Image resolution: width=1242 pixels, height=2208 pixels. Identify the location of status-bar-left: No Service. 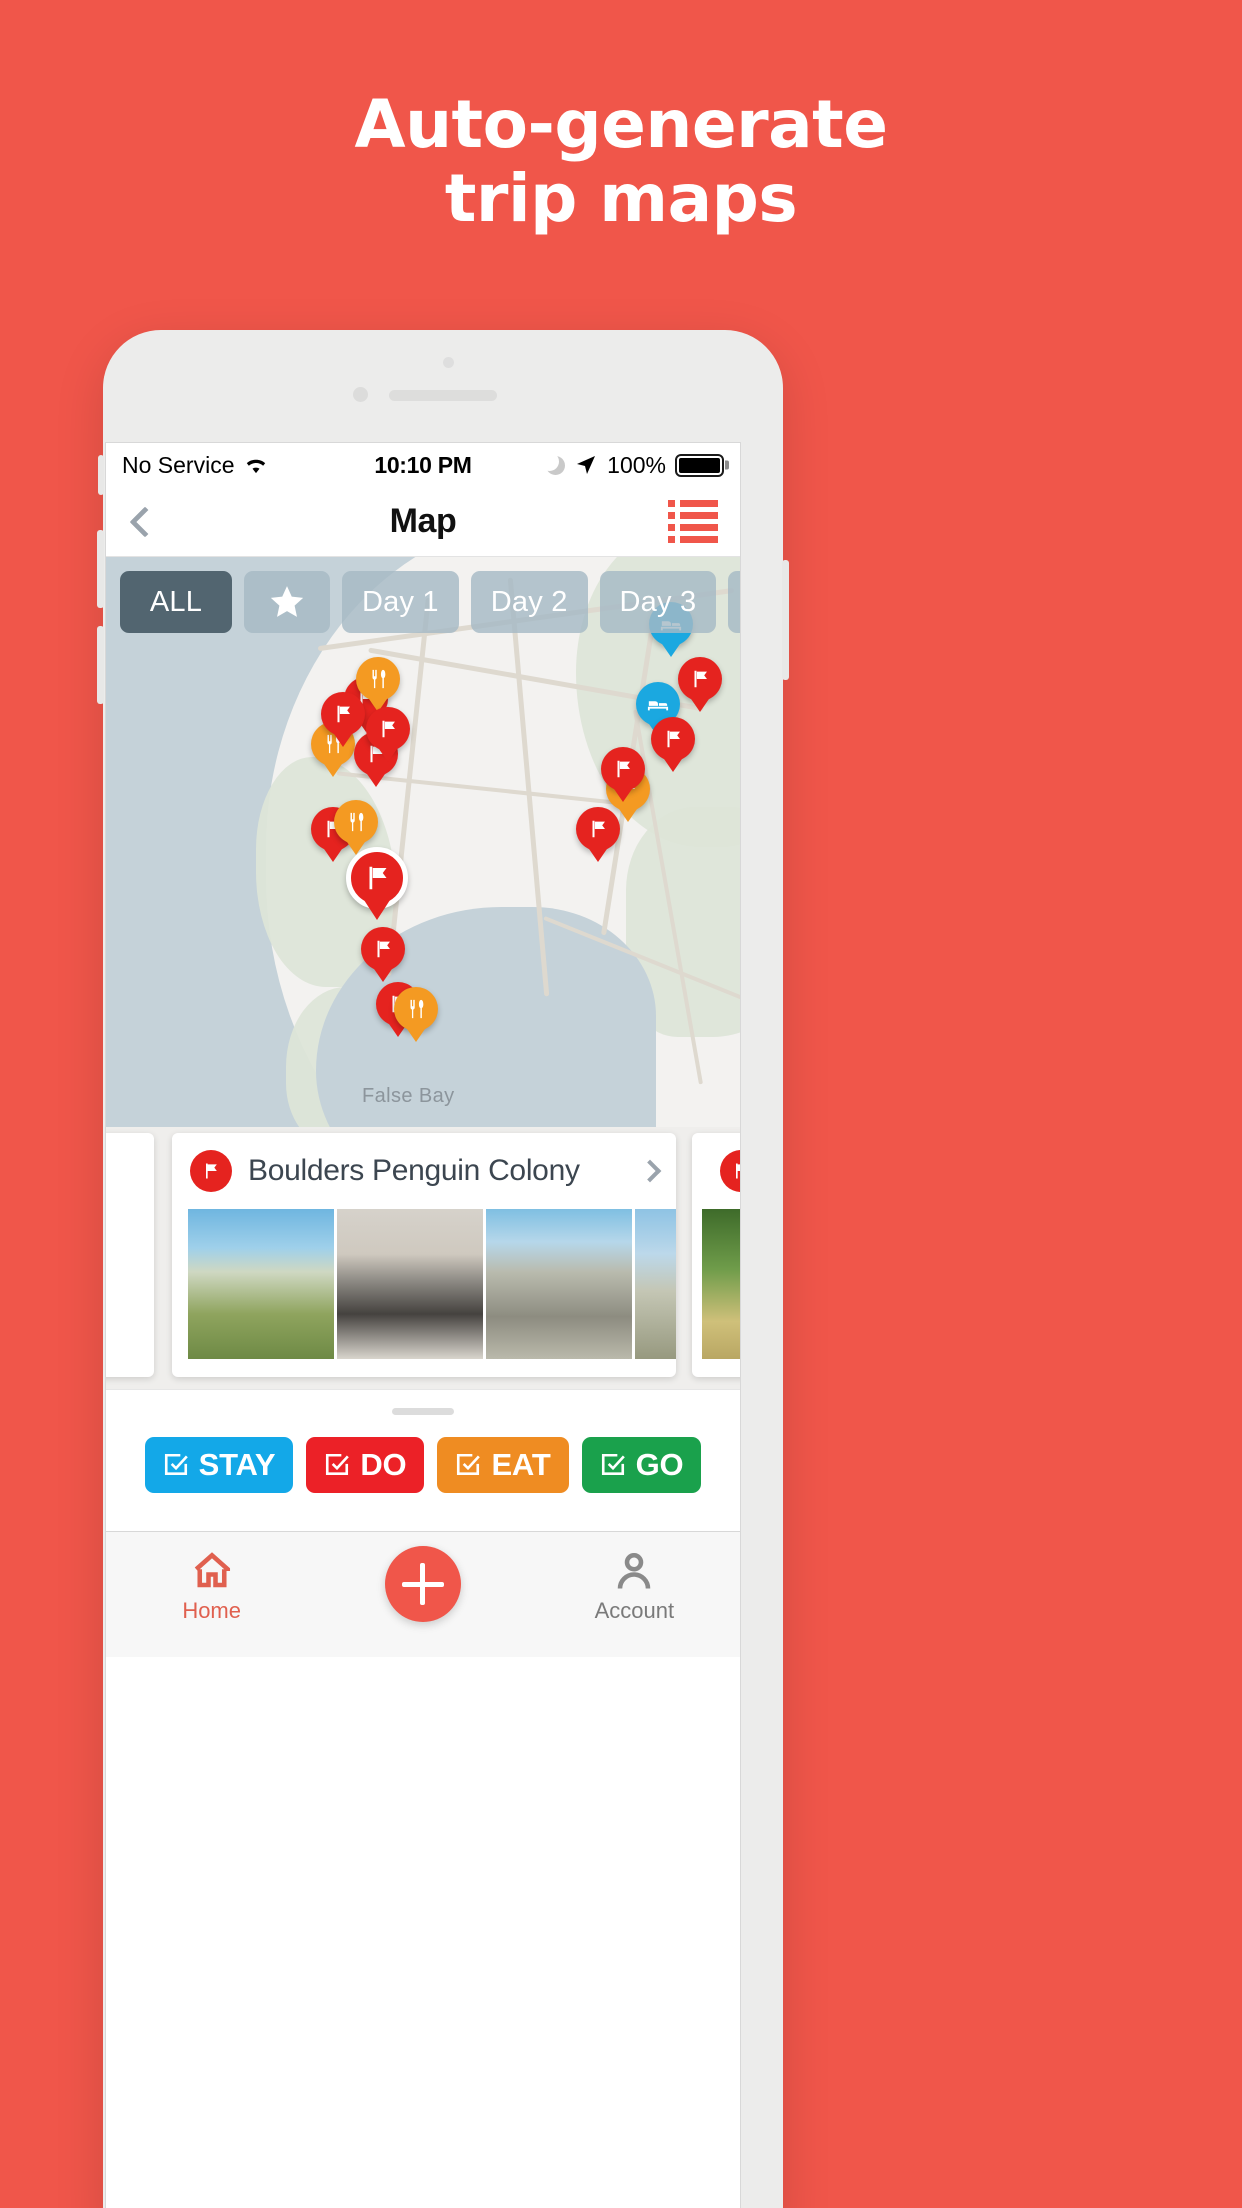
(195, 465).